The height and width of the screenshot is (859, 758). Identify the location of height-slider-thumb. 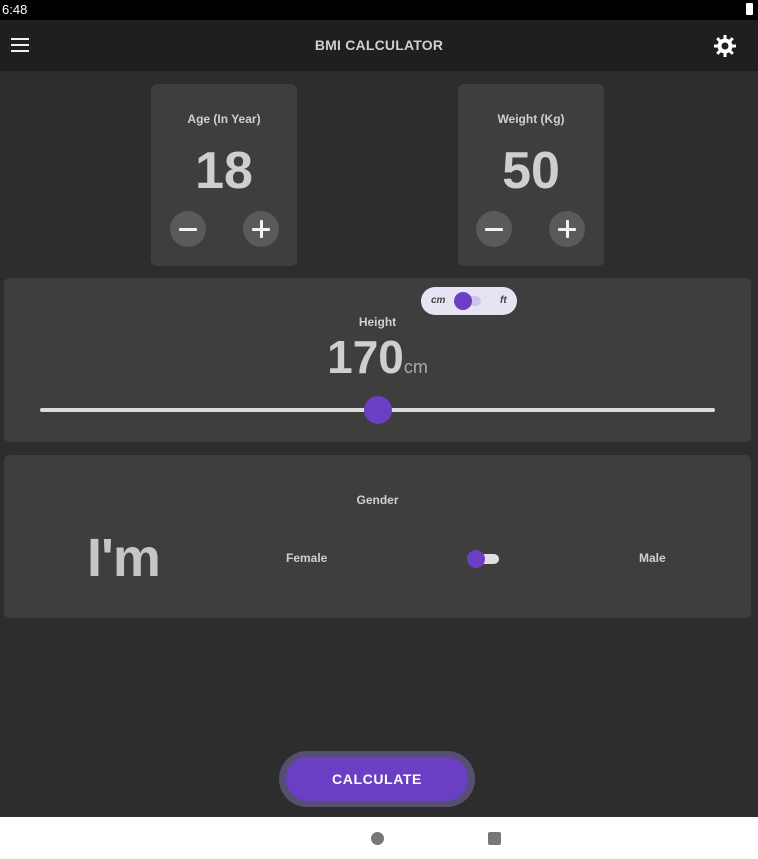
(377, 410).